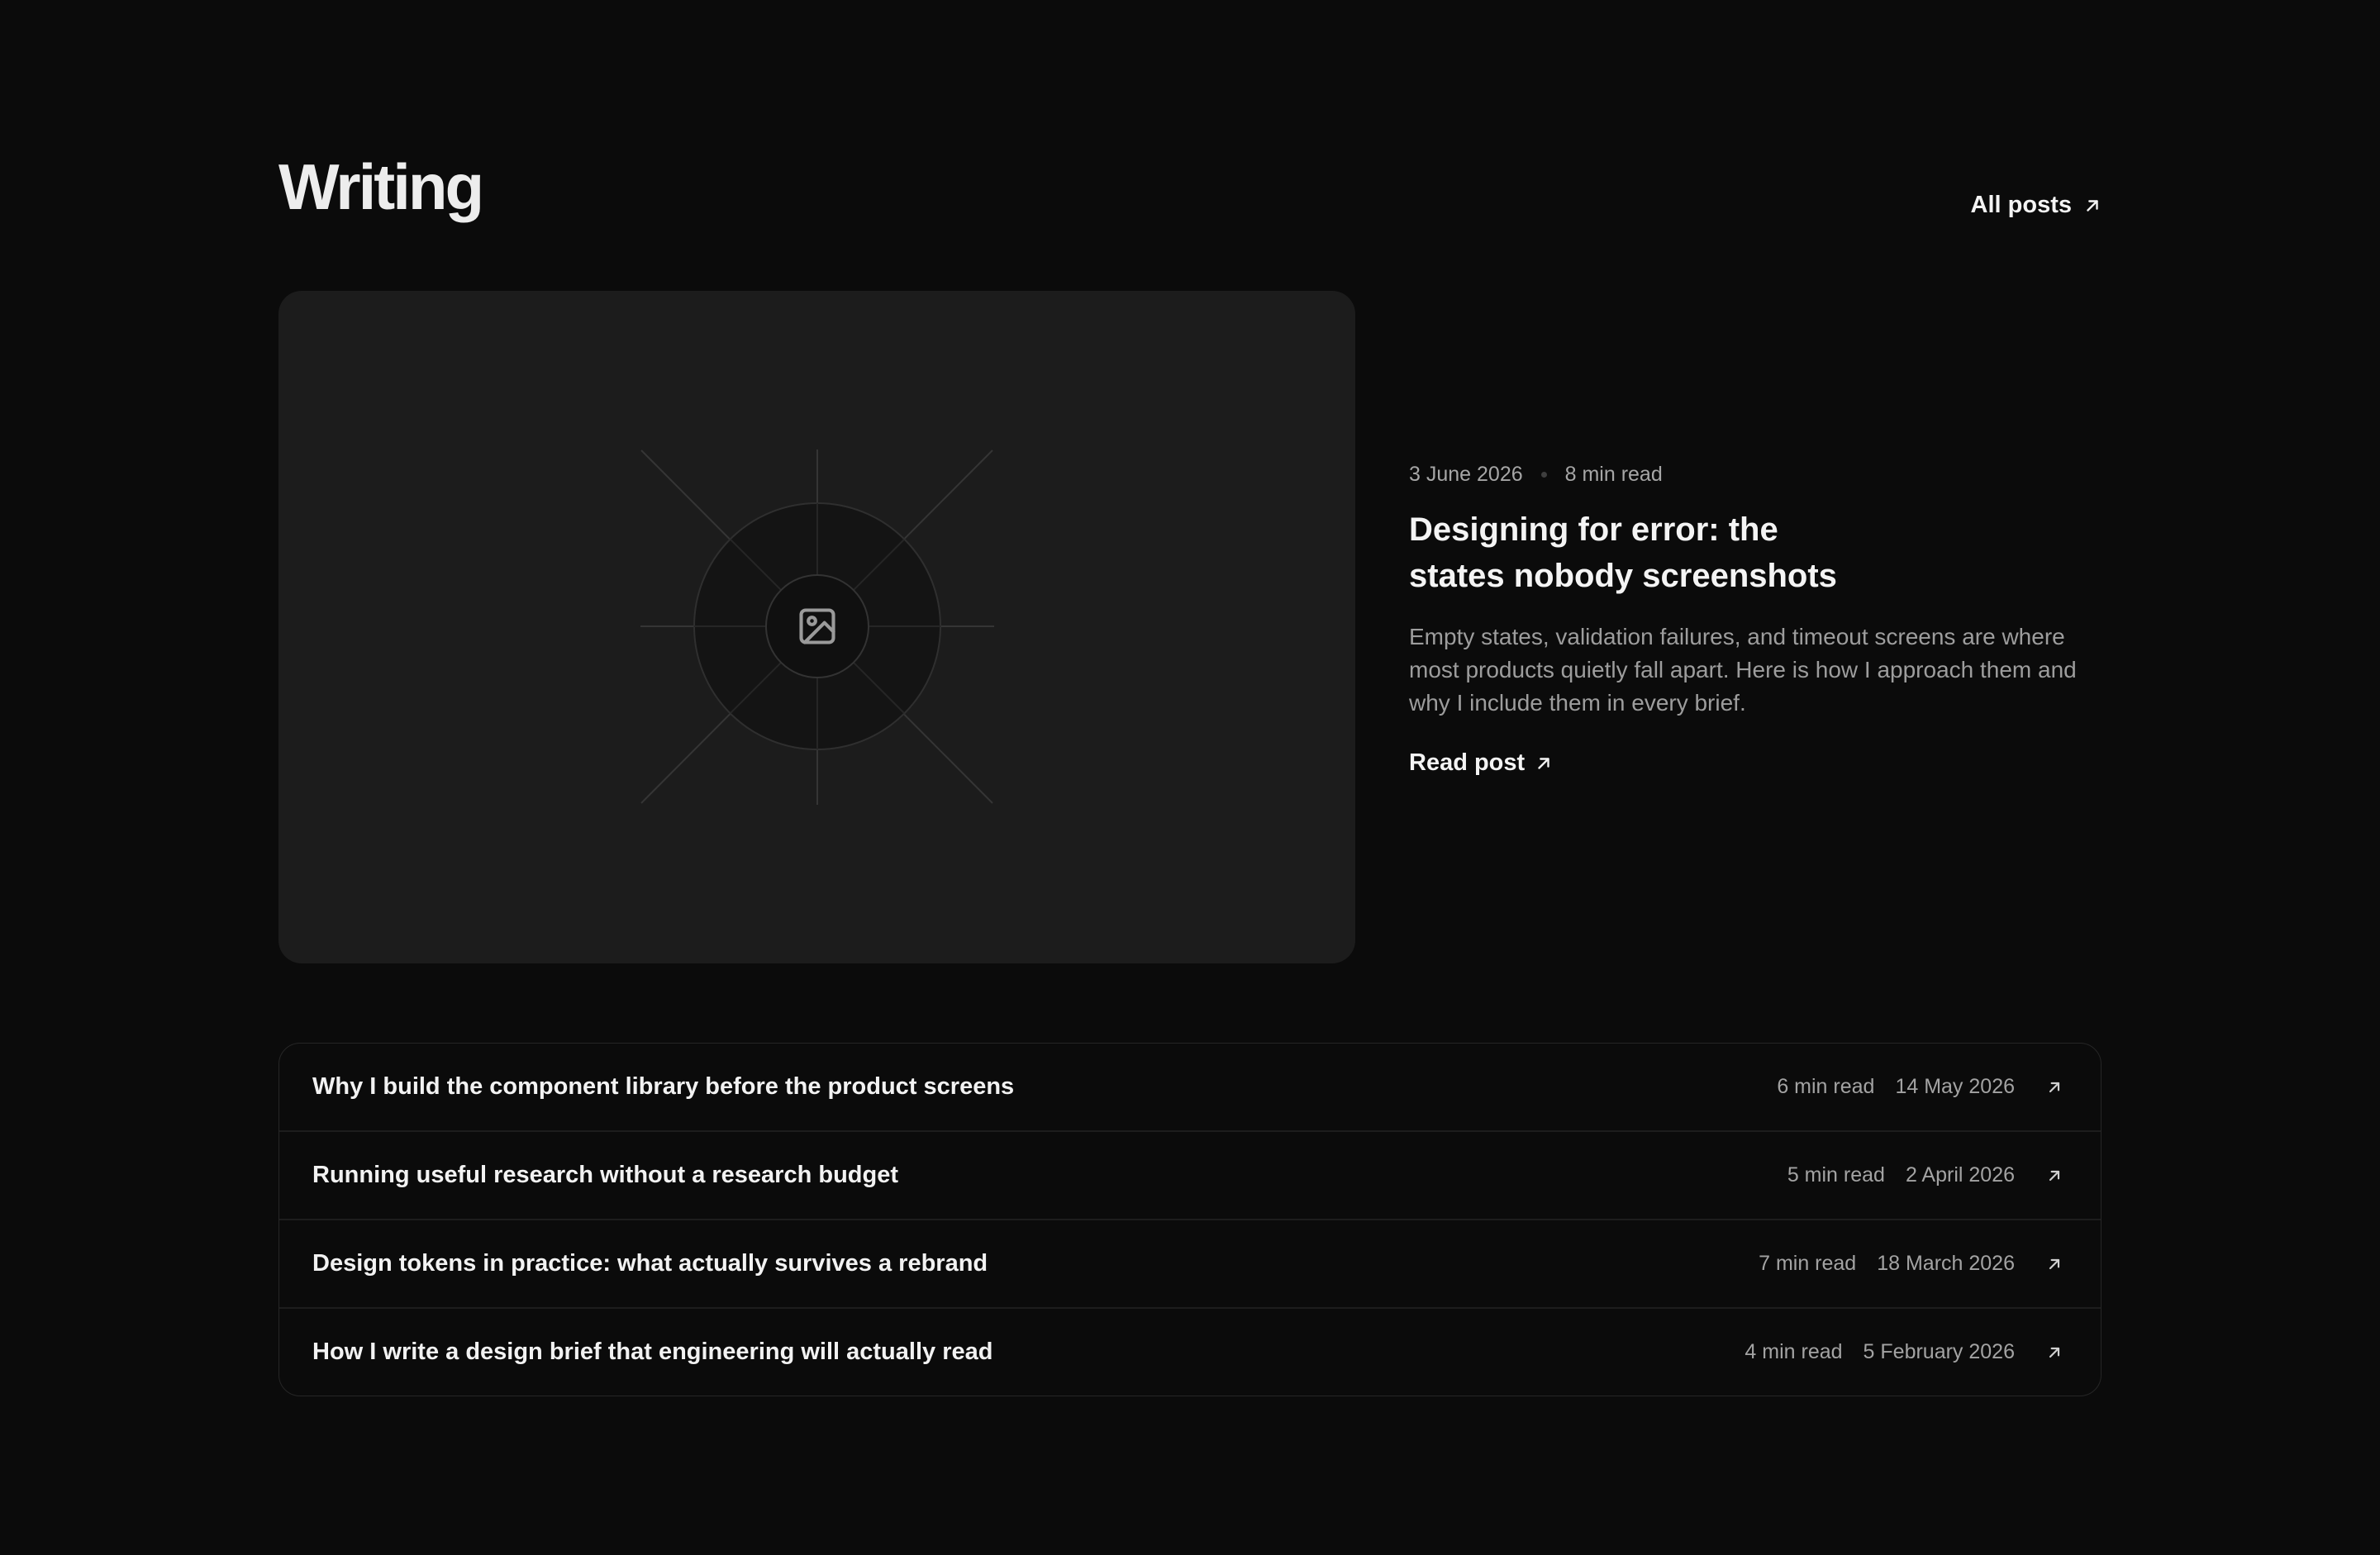 This screenshot has height=1555, width=2380. What do you see at coordinates (1466, 474) in the screenshot?
I see `featured-date: 3 June 2026` at bounding box center [1466, 474].